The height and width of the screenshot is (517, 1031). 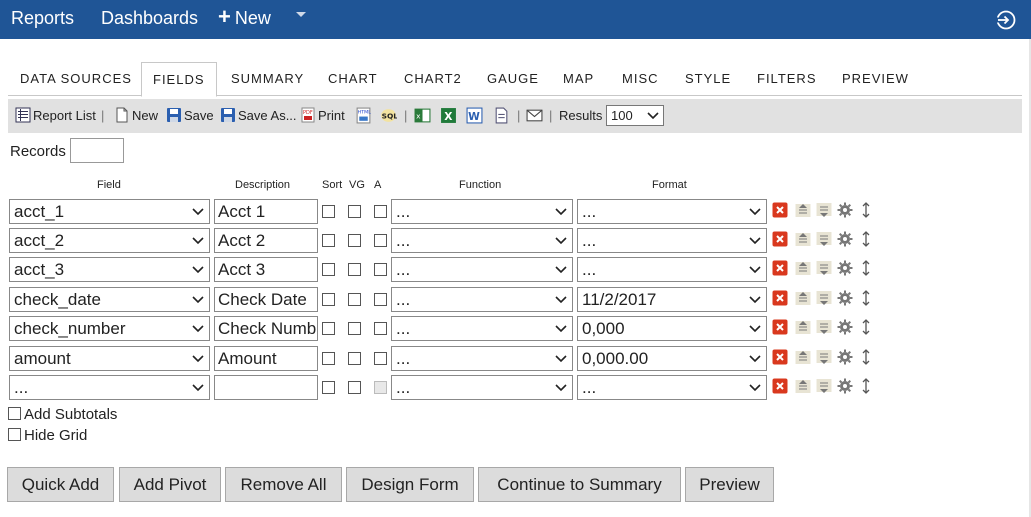 I want to click on tab-summary: SUMMARY, so click(x=267, y=79).